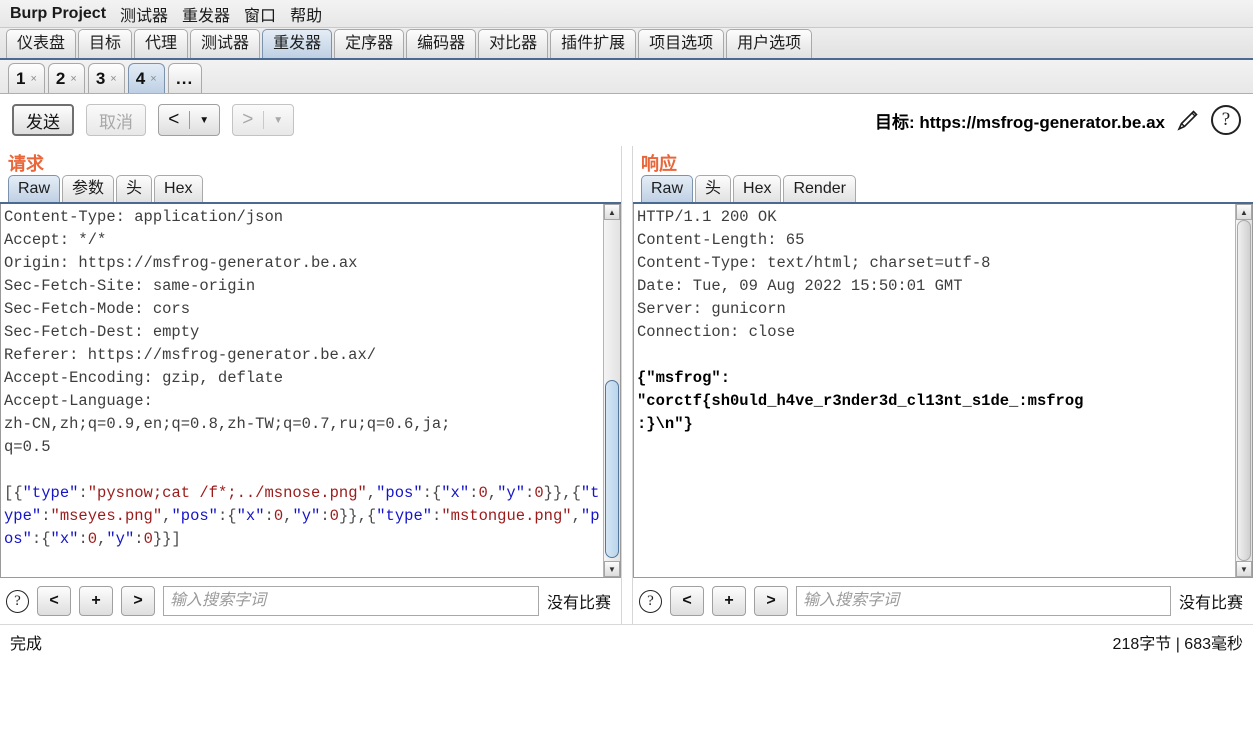 The image size is (1253, 736). I want to click on request-tab-params: 参数, so click(88, 188).